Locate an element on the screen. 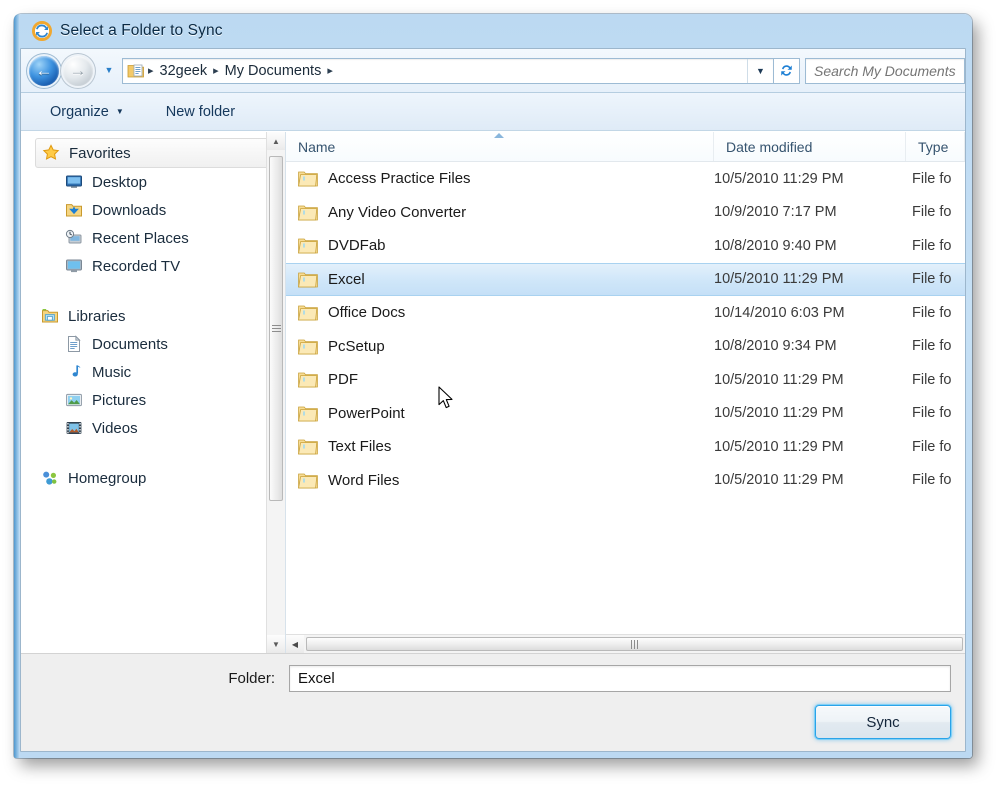  file-list-horizontal-scrollbar: ◀ is located at coordinates (625, 643).